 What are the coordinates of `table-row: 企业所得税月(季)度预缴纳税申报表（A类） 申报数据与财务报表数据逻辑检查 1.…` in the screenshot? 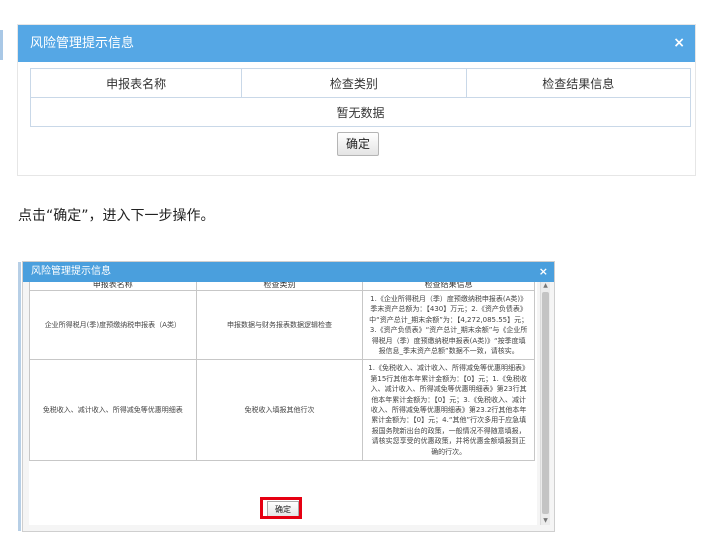 It's located at (282, 325).